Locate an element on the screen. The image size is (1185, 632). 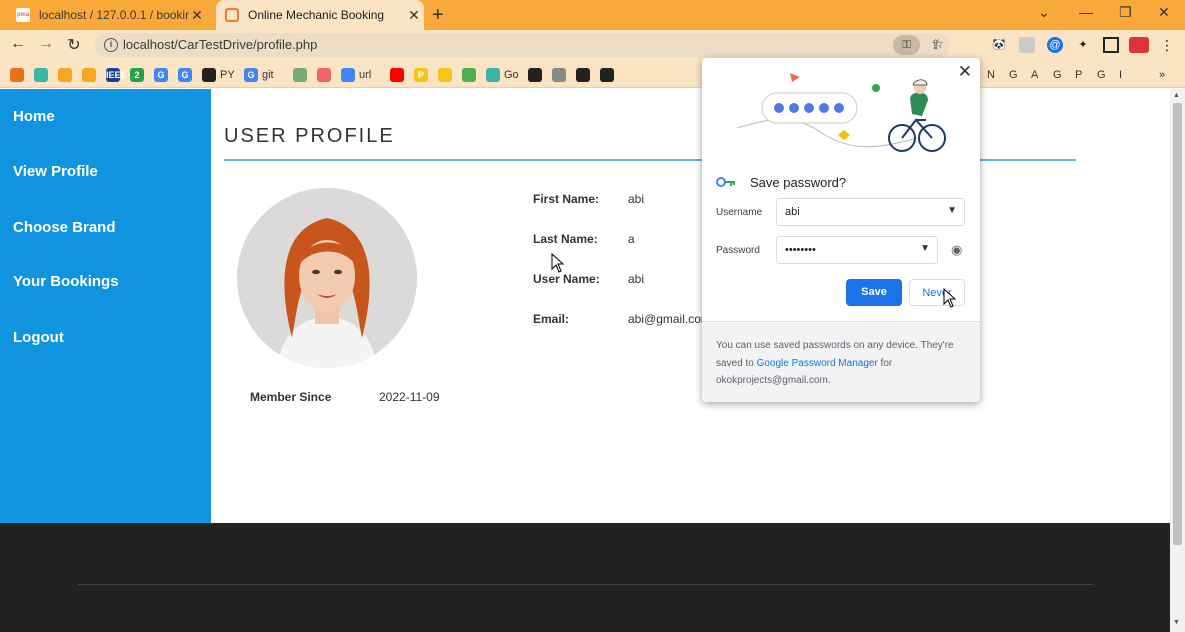
mouse-cursor-icon is located at coordinates (558, 263).